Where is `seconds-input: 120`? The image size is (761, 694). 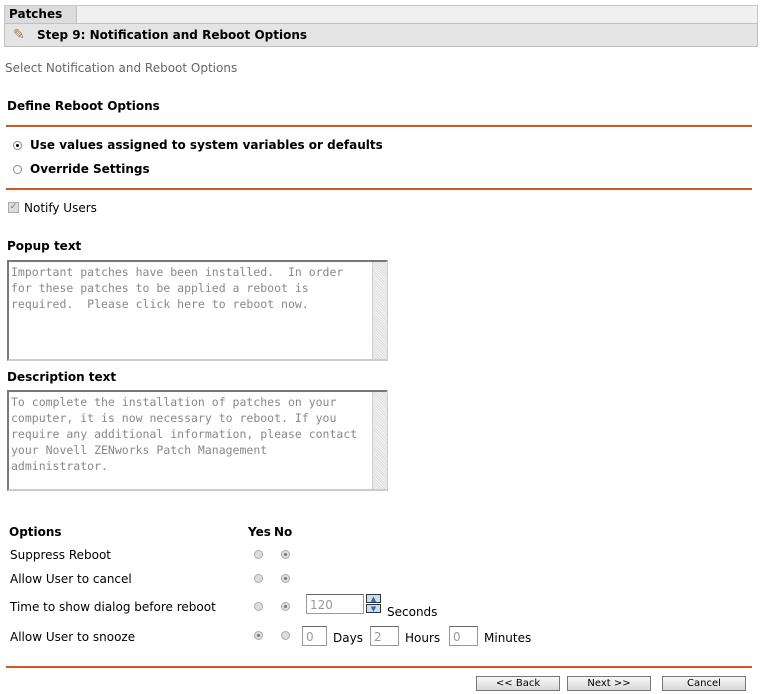
seconds-input: 120 is located at coordinates (335, 604).